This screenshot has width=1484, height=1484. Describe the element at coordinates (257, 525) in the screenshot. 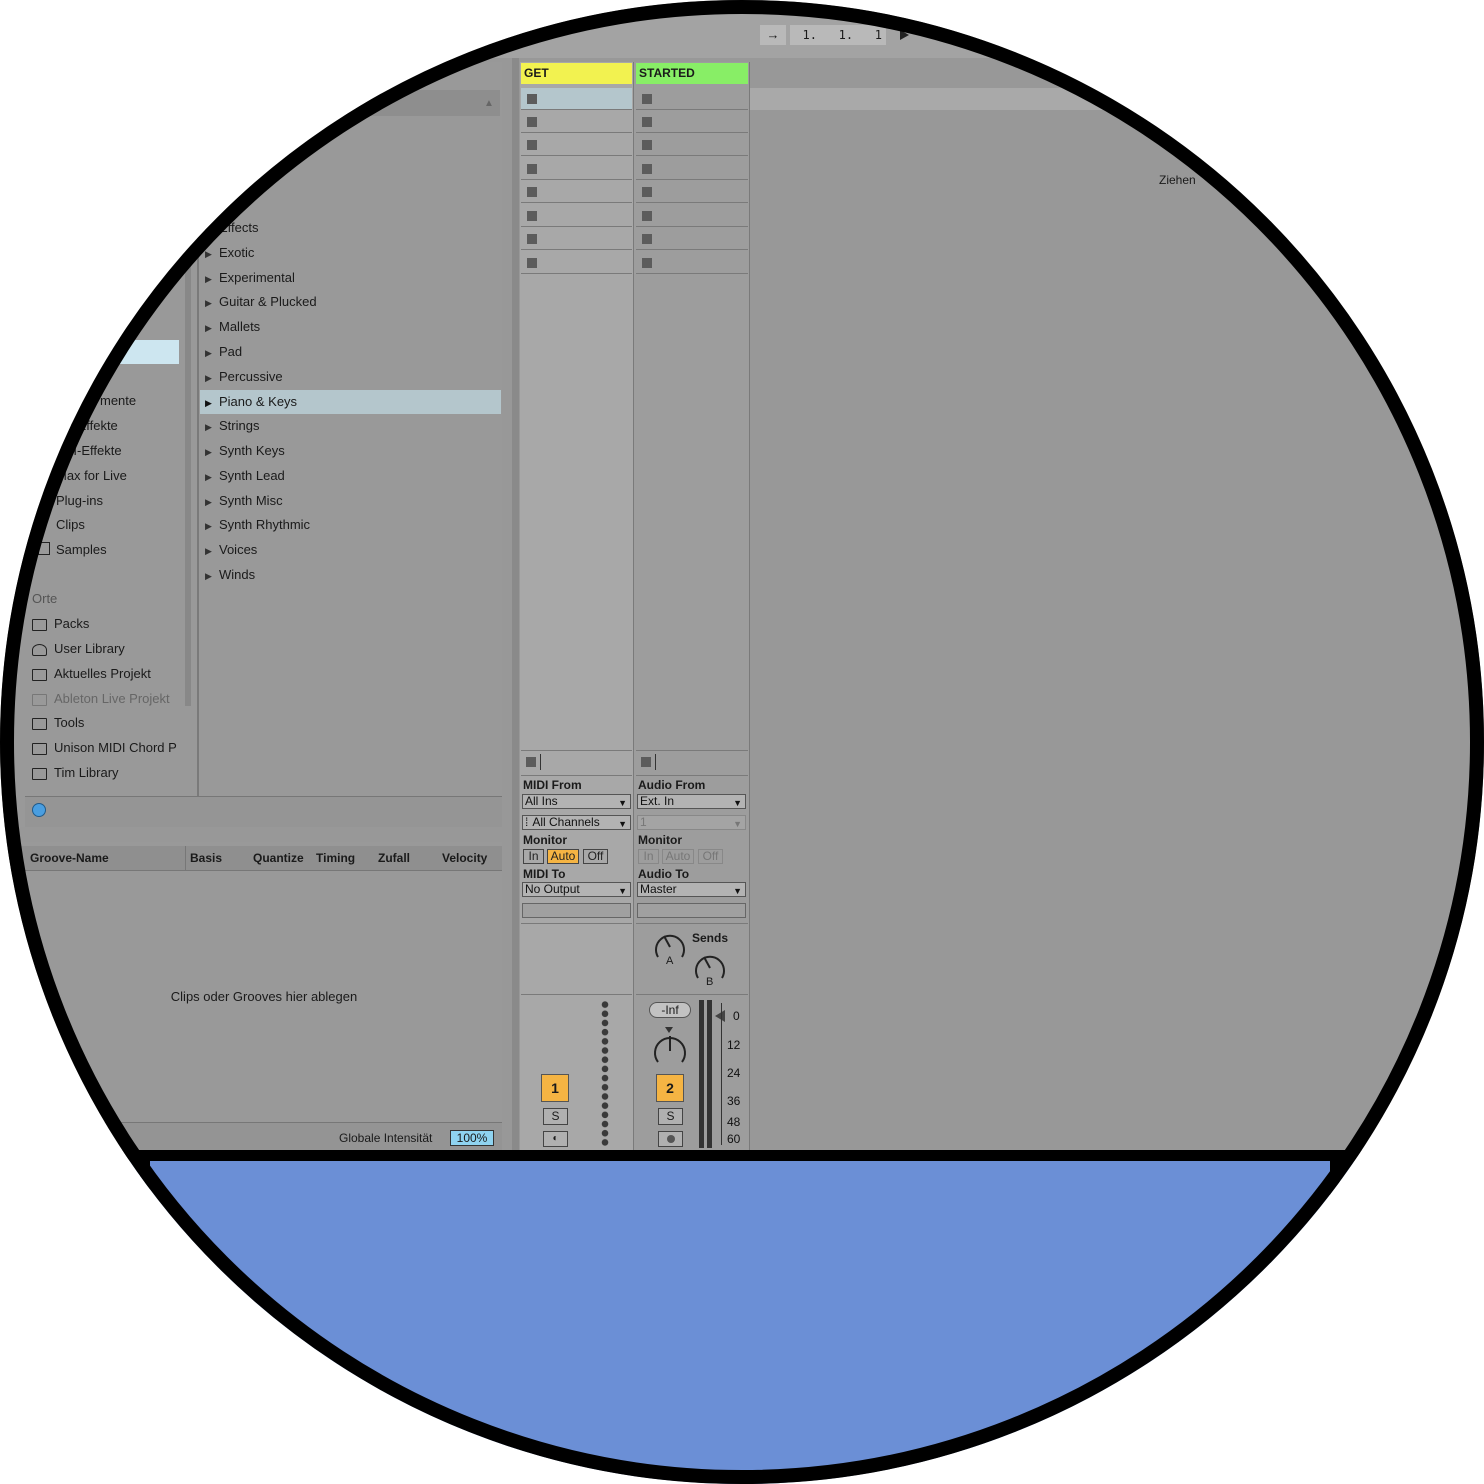

I see `category-item: ▶ Synth Rhythmic` at that location.